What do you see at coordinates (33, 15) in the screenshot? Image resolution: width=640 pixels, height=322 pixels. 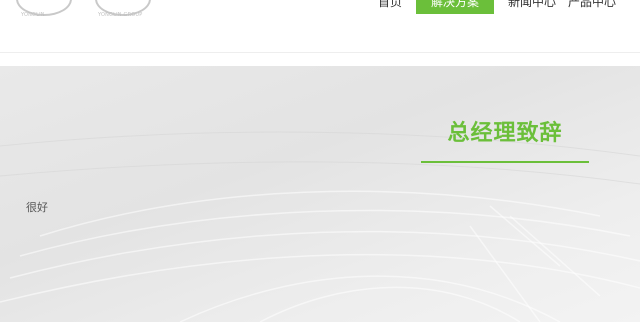 I see `logo-caption: YONGLIN` at bounding box center [33, 15].